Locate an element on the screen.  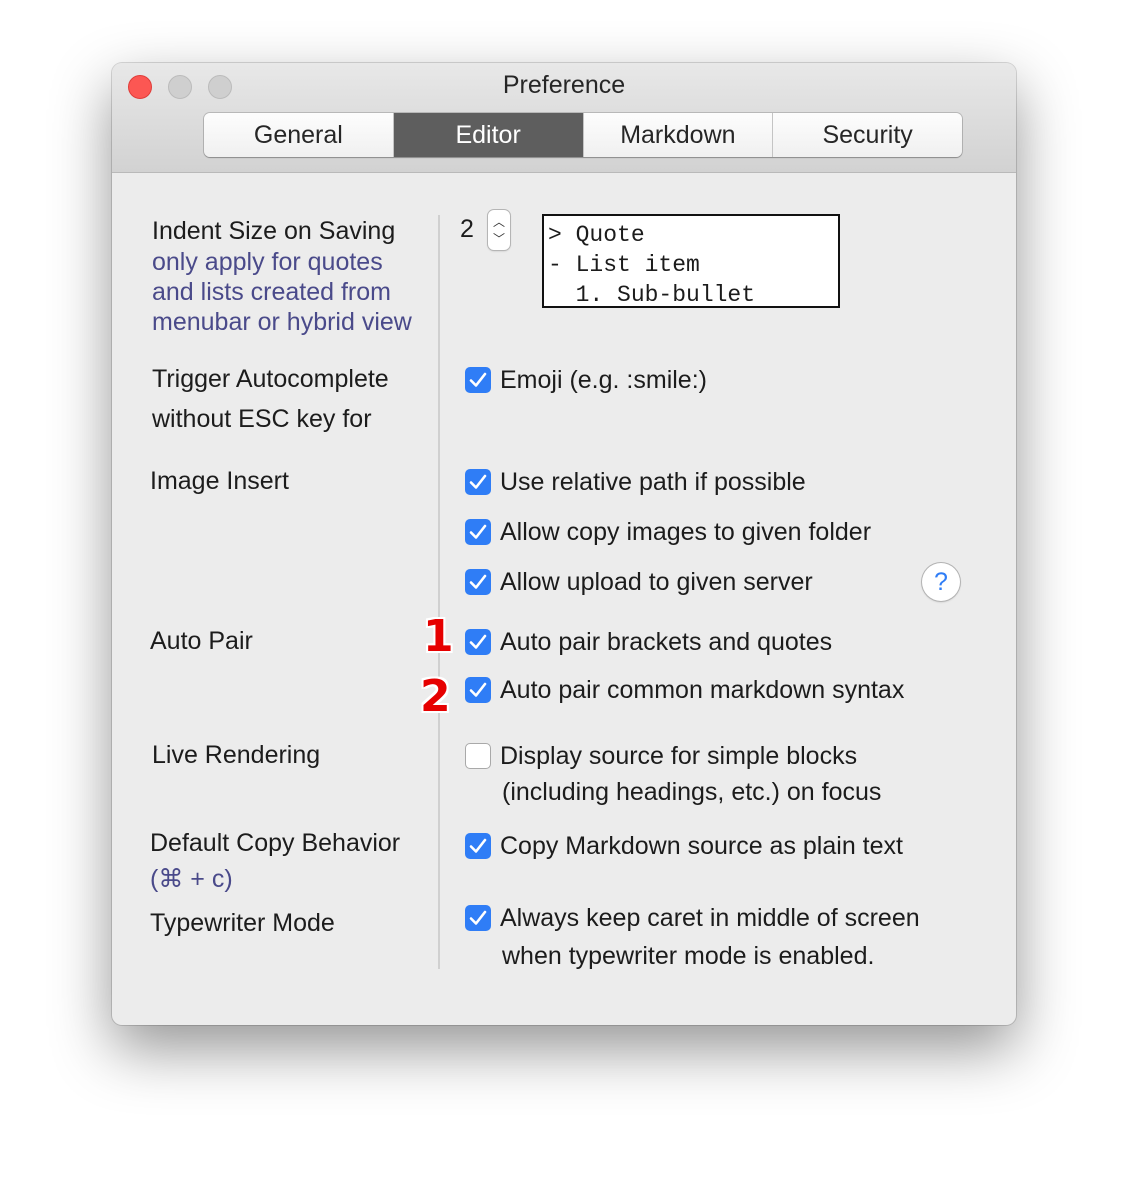
copy-images-checkbox is located at coordinates (478, 532).